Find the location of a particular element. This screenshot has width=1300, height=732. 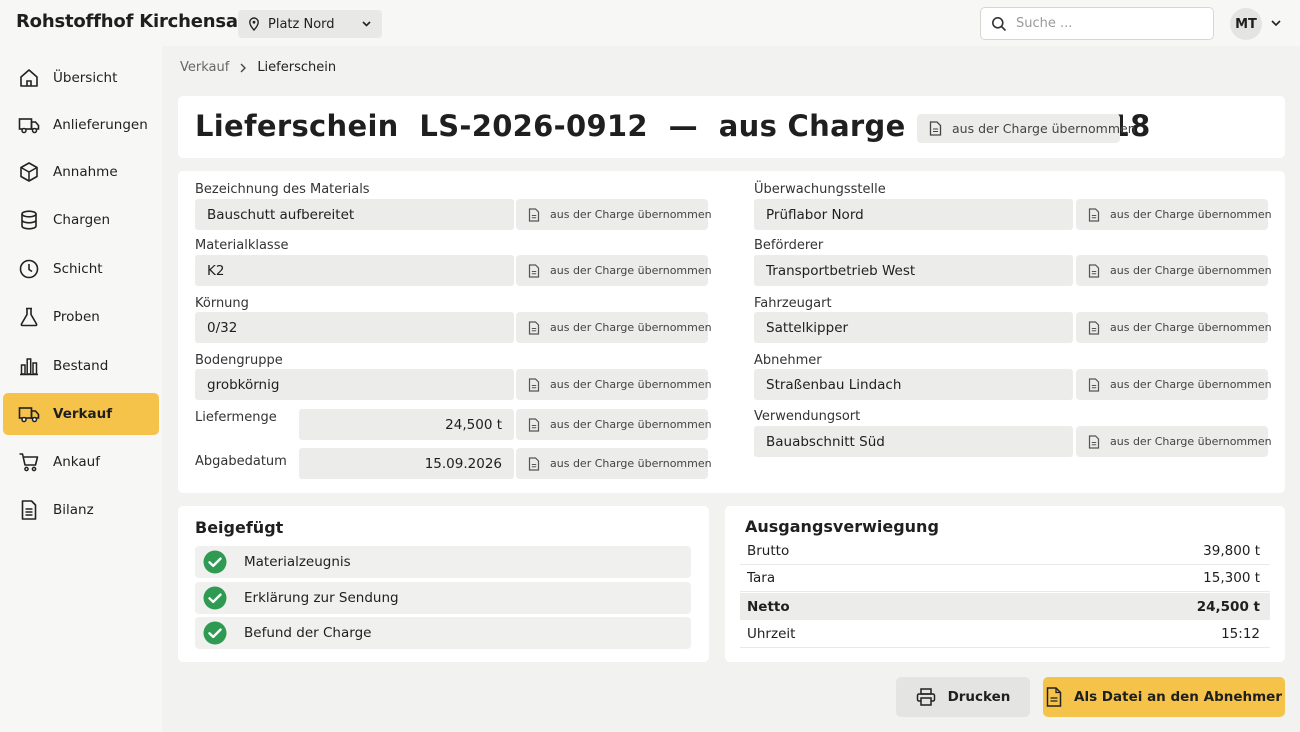

print-button: Drucken is located at coordinates (963, 697).